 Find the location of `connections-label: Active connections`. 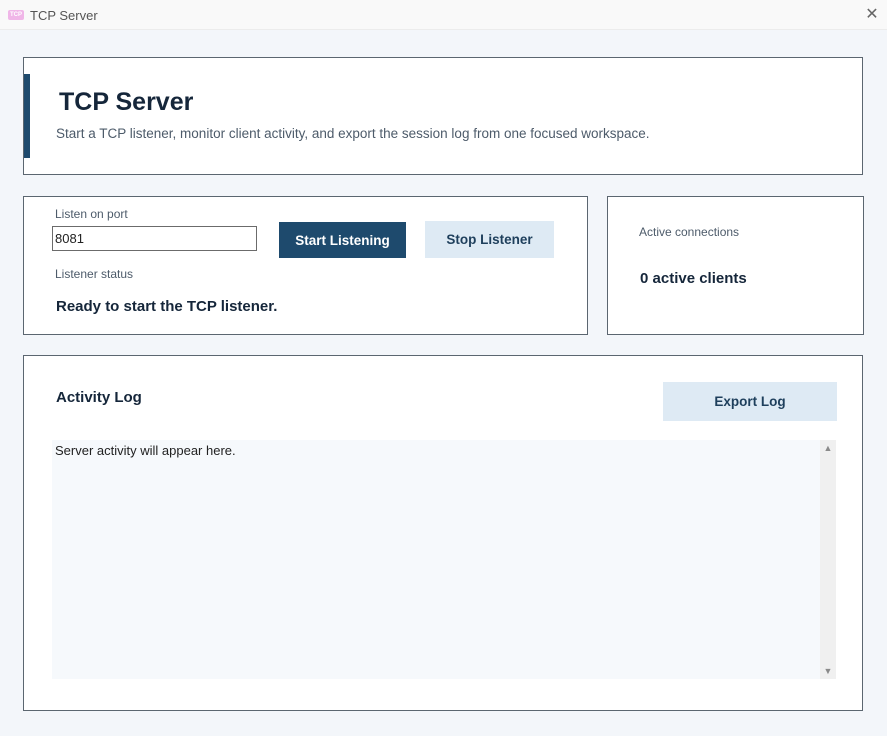

connections-label: Active connections is located at coordinates (689, 232).